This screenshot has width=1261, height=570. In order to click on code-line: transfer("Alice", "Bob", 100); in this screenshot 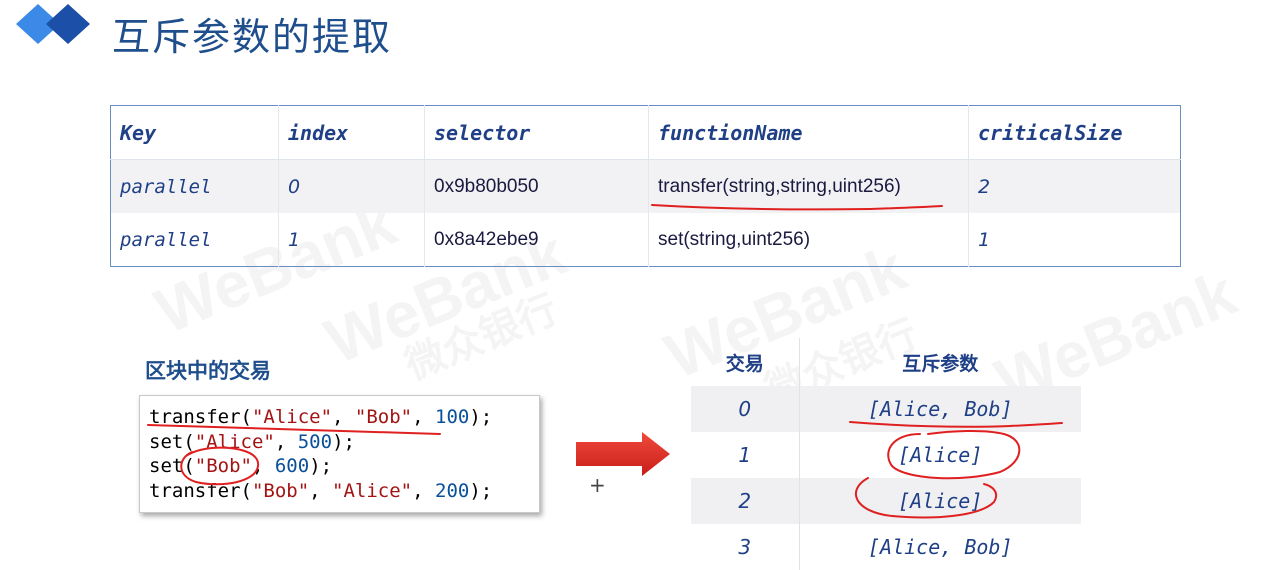, I will do `click(321, 417)`.